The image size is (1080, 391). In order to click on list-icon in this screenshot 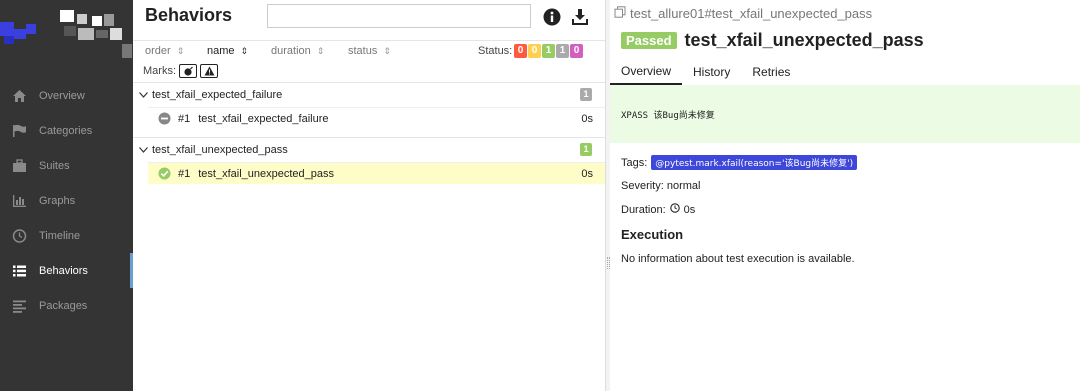, I will do `click(19, 270)`.